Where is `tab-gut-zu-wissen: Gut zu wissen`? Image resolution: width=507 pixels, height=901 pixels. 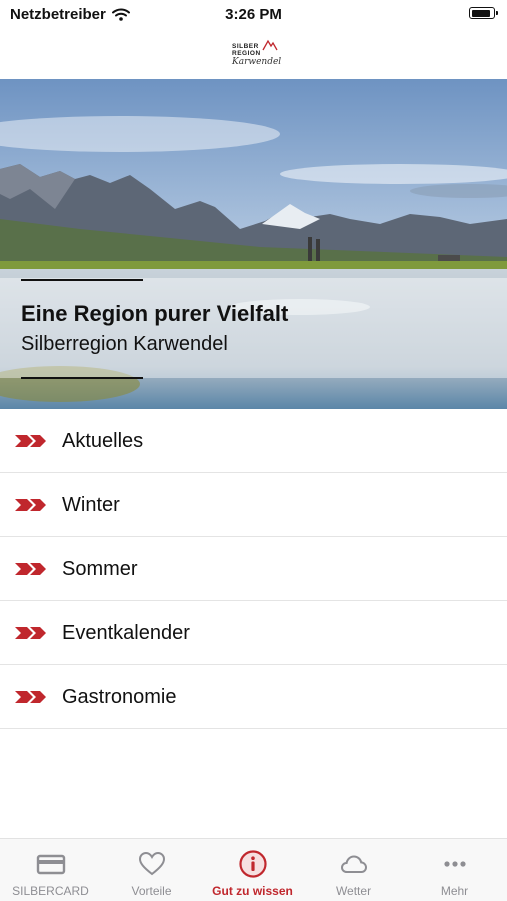 tab-gut-zu-wissen: Gut zu wissen is located at coordinates (252, 870).